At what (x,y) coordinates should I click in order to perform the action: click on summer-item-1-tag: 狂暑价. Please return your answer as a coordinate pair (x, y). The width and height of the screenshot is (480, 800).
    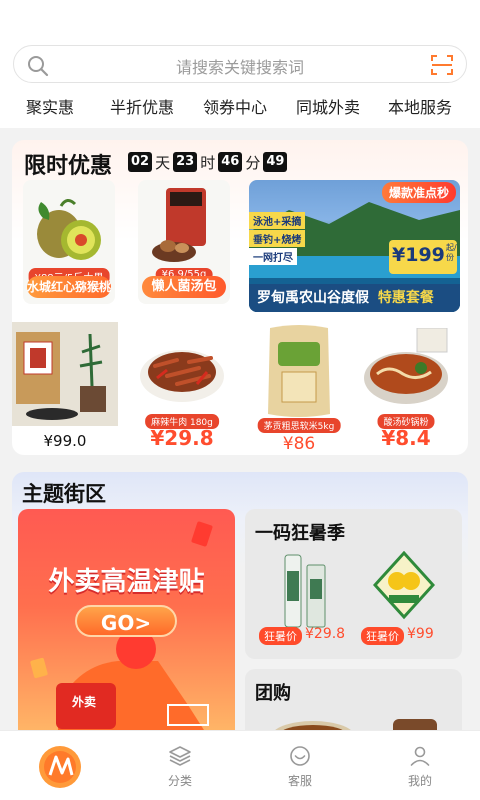
    Looking at the image, I should click on (280, 636).